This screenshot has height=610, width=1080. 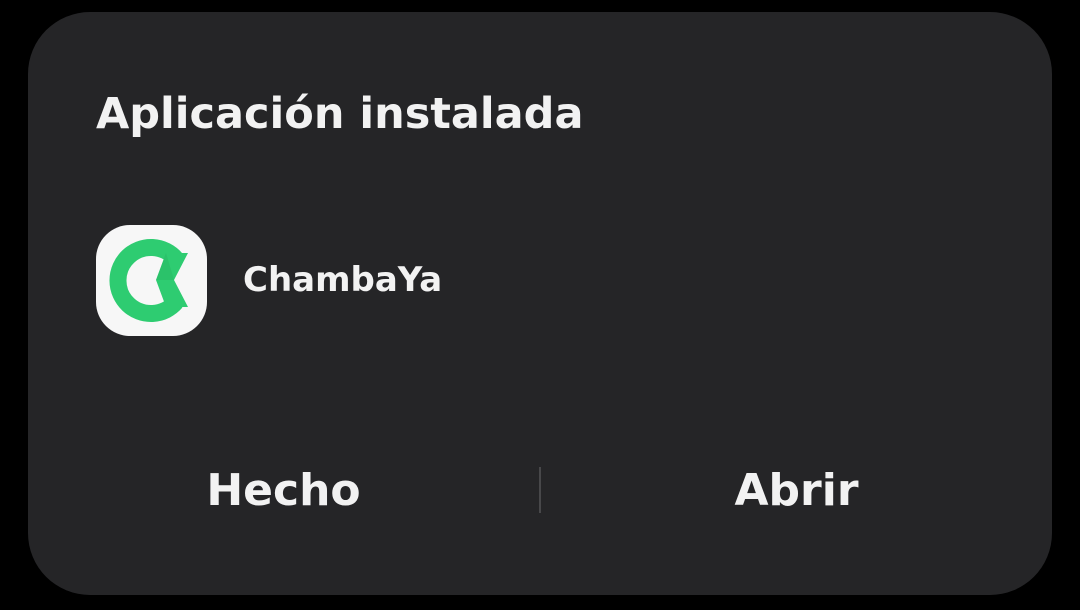 What do you see at coordinates (340, 114) in the screenshot?
I see `dialog-title: Aplicación instalada` at bounding box center [340, 114].